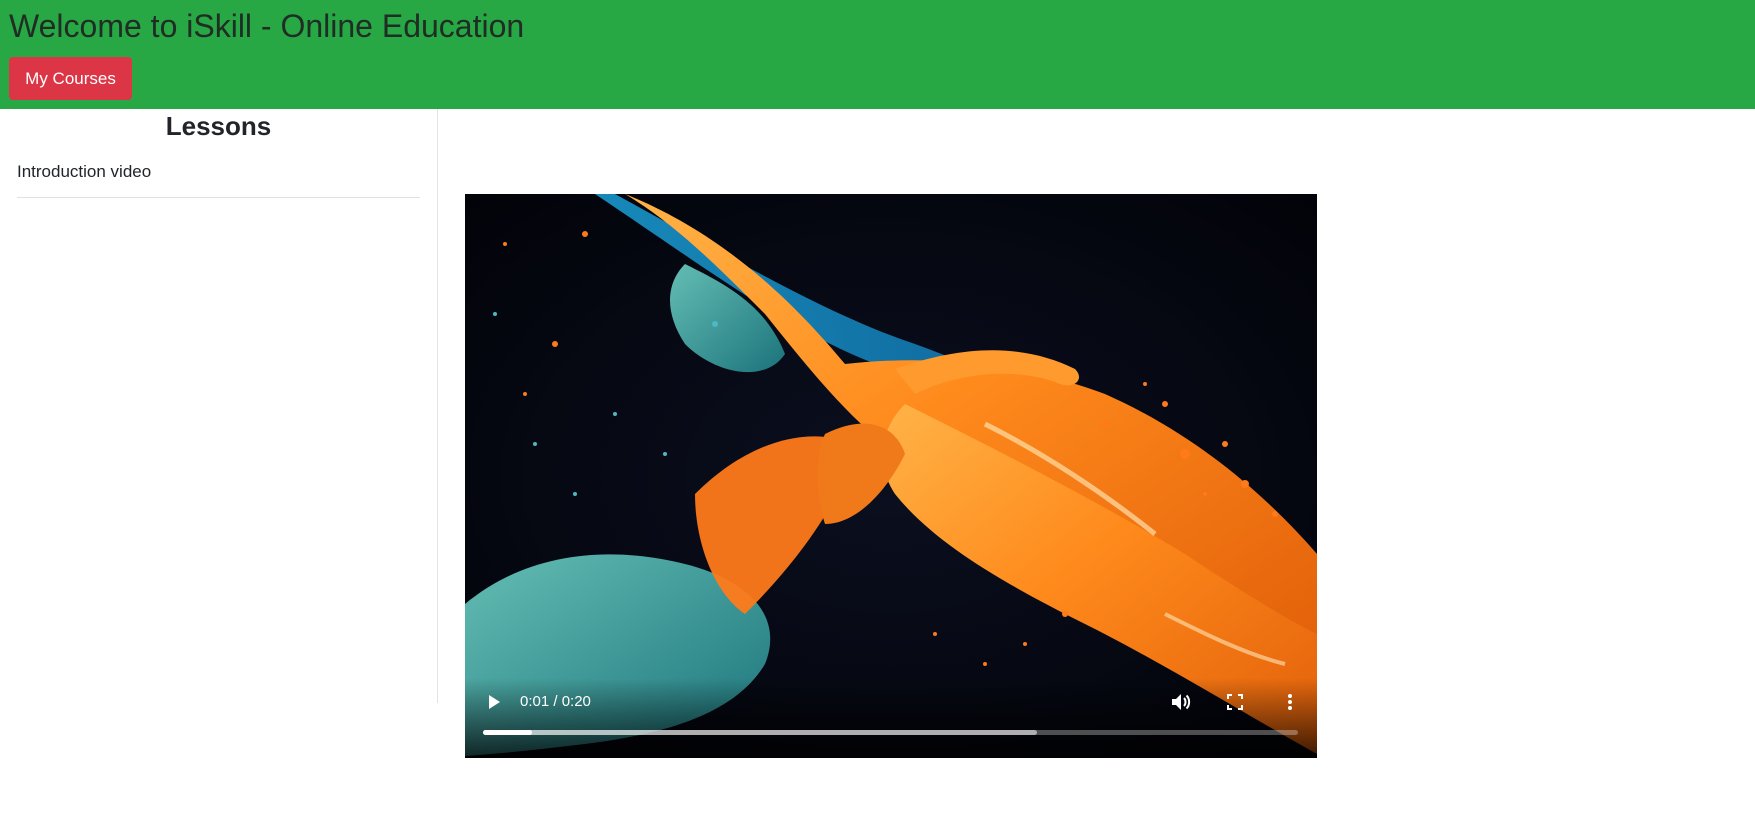 The width and height of the screenshot is (1755, 824). I want to click on lessons-heading: Lessons, so click(218, 126).